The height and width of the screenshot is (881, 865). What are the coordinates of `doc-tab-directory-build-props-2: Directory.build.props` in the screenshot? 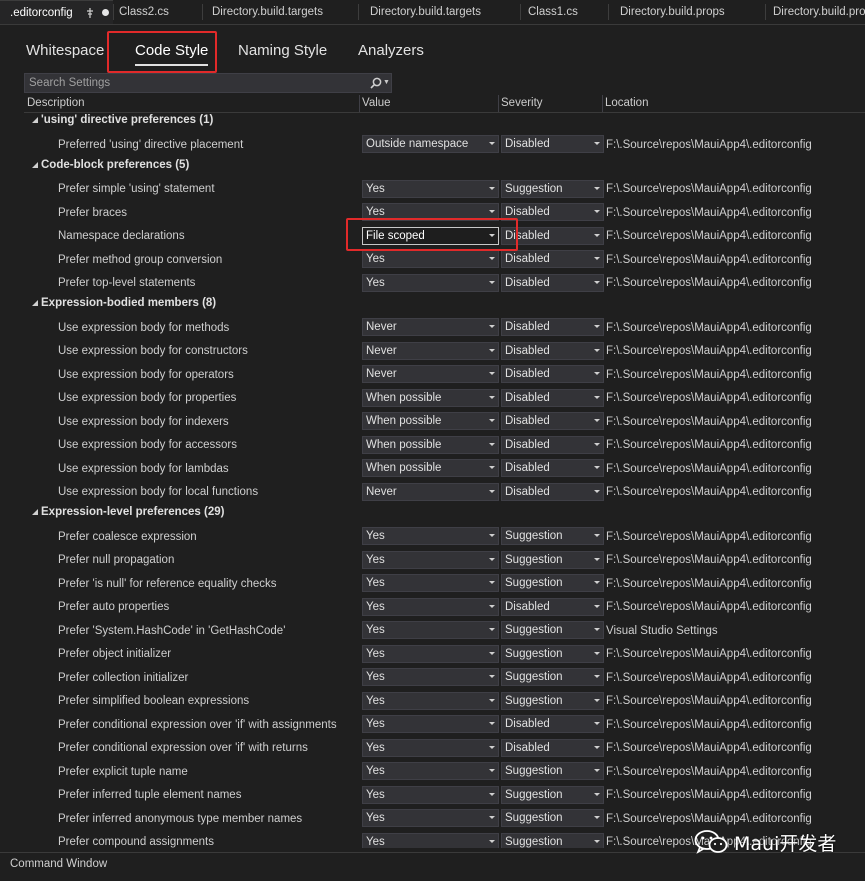 It's located at (819, 12).